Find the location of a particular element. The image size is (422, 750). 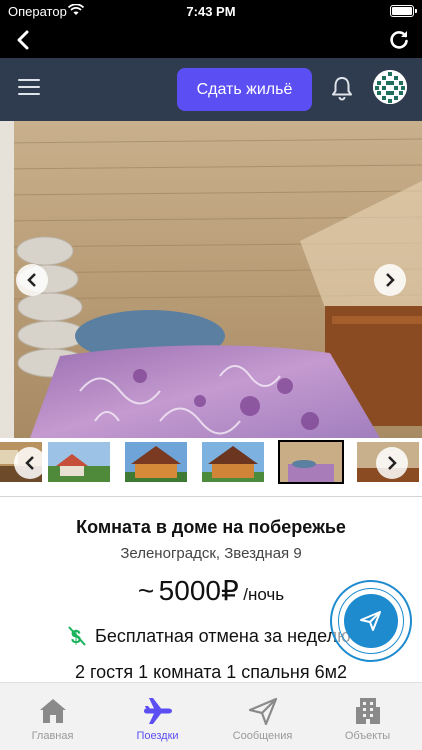

listing-address: Зеленоградск, Звездная 9 is located at coordinates (211, 553).